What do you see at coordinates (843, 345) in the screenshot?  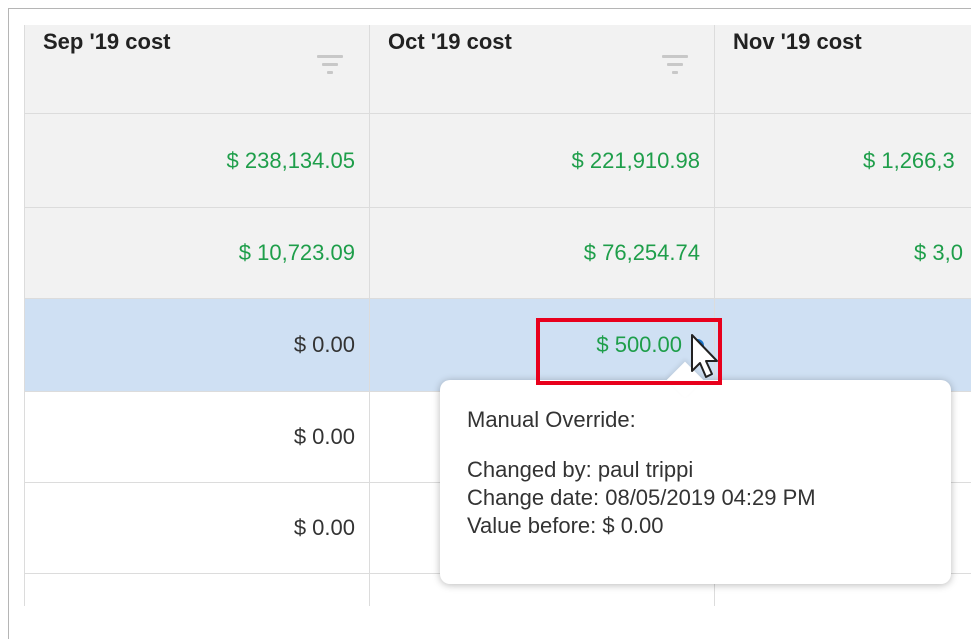 I see `cell-nov` at bounding box center [843, 345].